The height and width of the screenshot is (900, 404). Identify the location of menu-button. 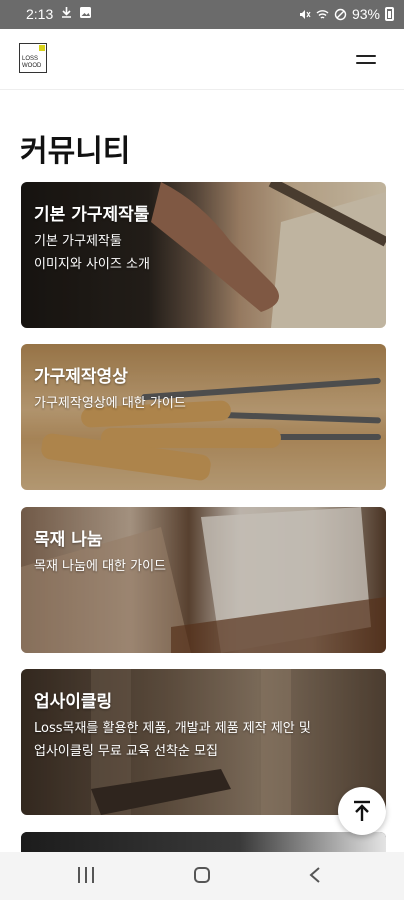
(366, 60).